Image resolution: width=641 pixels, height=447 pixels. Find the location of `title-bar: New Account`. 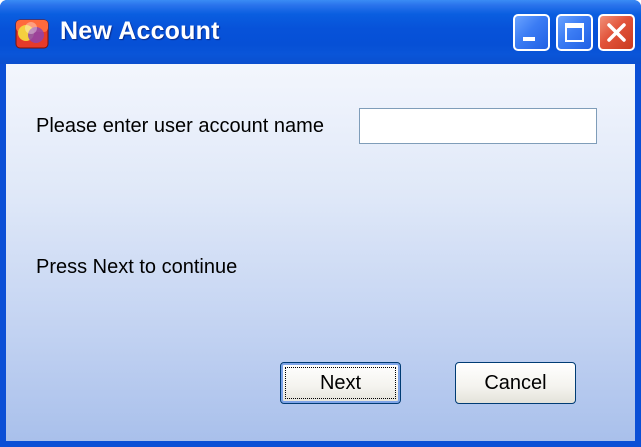

title-bar: New Account is located at coordinates (320, 32).